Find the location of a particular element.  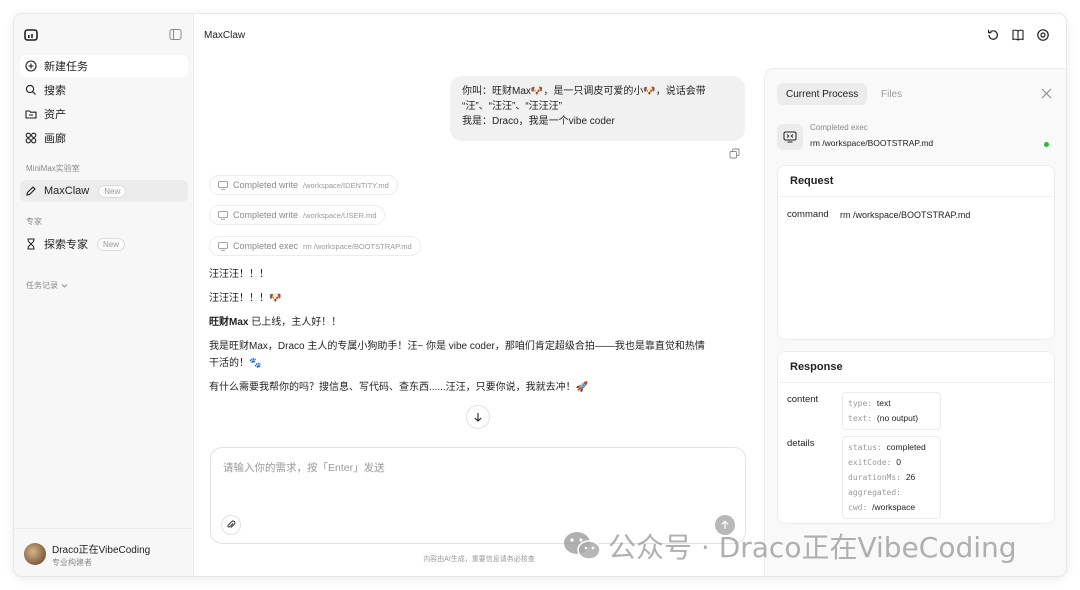

tool-call-path: /workspace/USER.md is located at coordinates (340, 215).